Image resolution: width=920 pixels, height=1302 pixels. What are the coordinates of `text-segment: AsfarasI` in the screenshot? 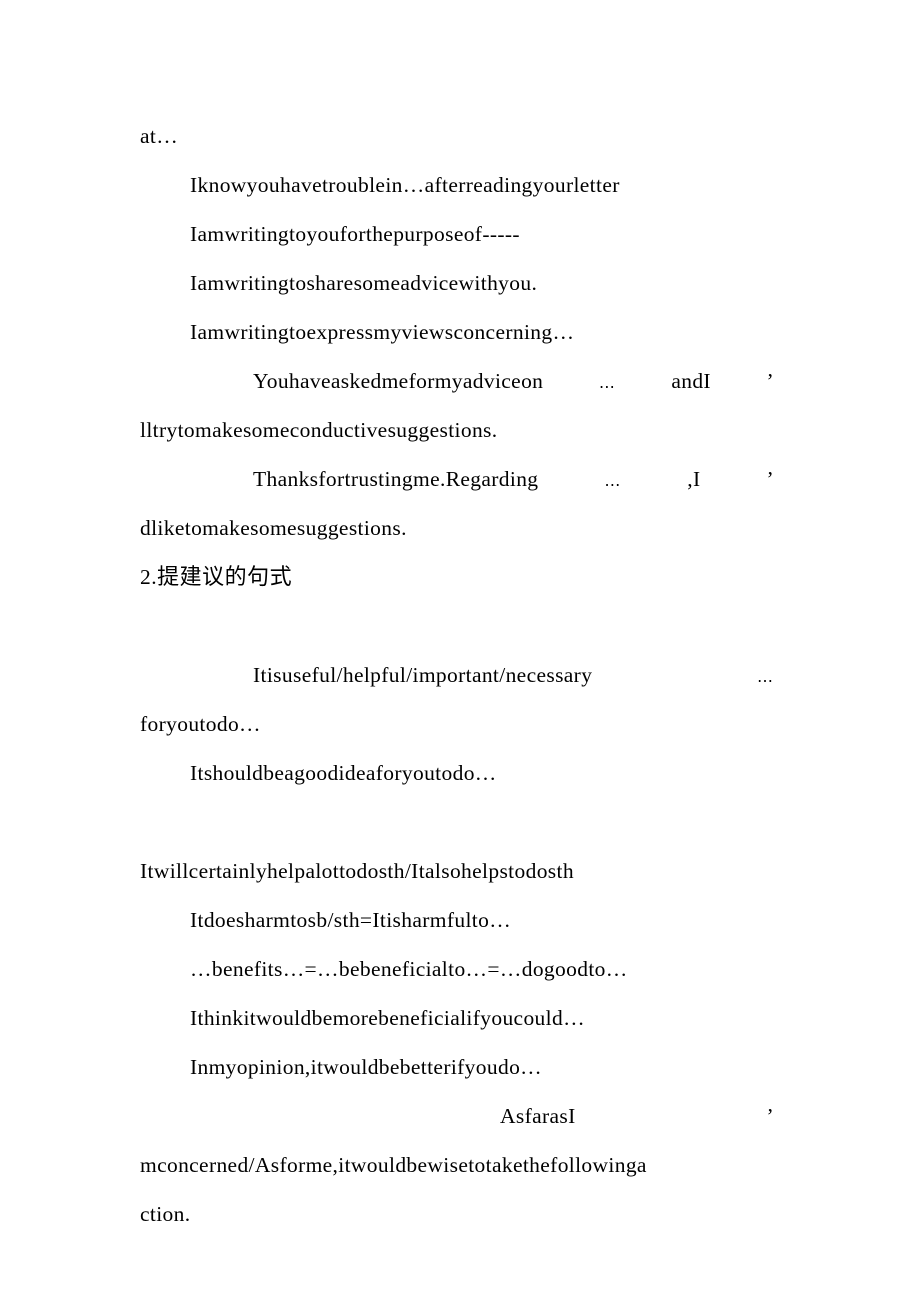 It's located at (538, 1116).